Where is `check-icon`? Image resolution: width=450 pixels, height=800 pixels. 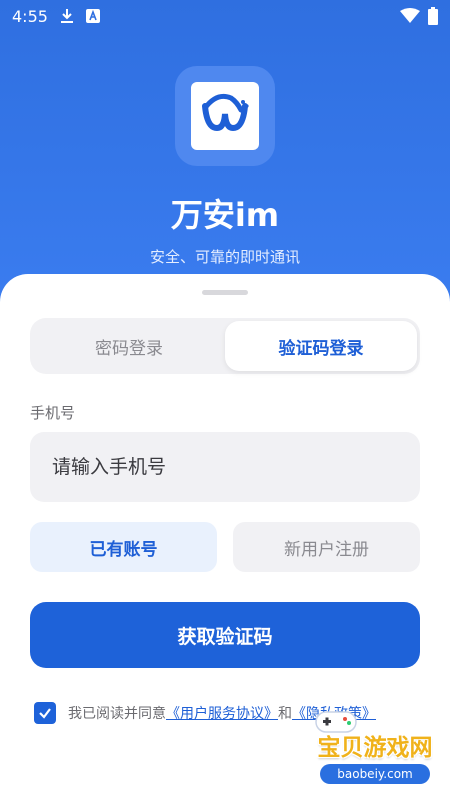 check-icon is located at coordinates (45, 713).